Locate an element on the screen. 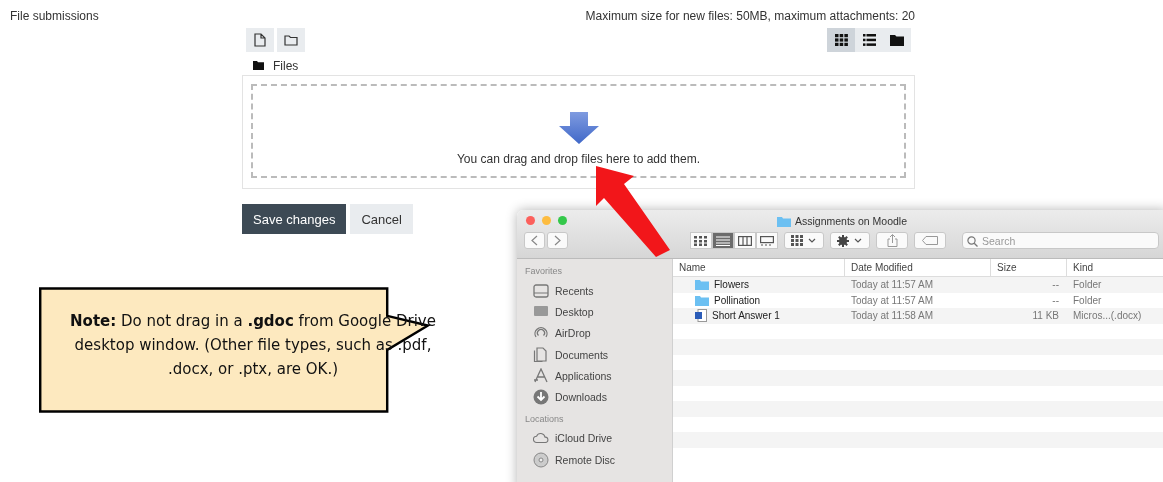 The height and width of the screenshot is (482, 1163). file-row: Short Answer 1 Today at 11:58 AM 11 KB Micros...(.docx) is located at coordinates (918, 316).